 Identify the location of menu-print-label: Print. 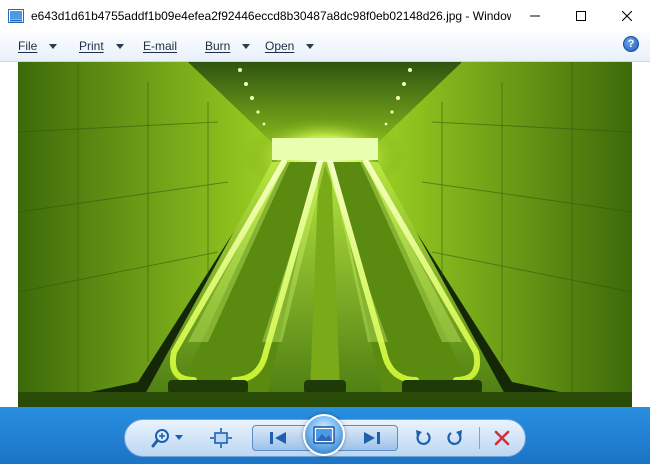
(91, 46).